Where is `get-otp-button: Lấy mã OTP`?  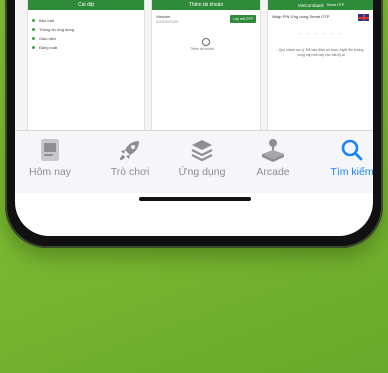
get-otp-button: Lấy mã OTP is located at coordinates (243, 19).